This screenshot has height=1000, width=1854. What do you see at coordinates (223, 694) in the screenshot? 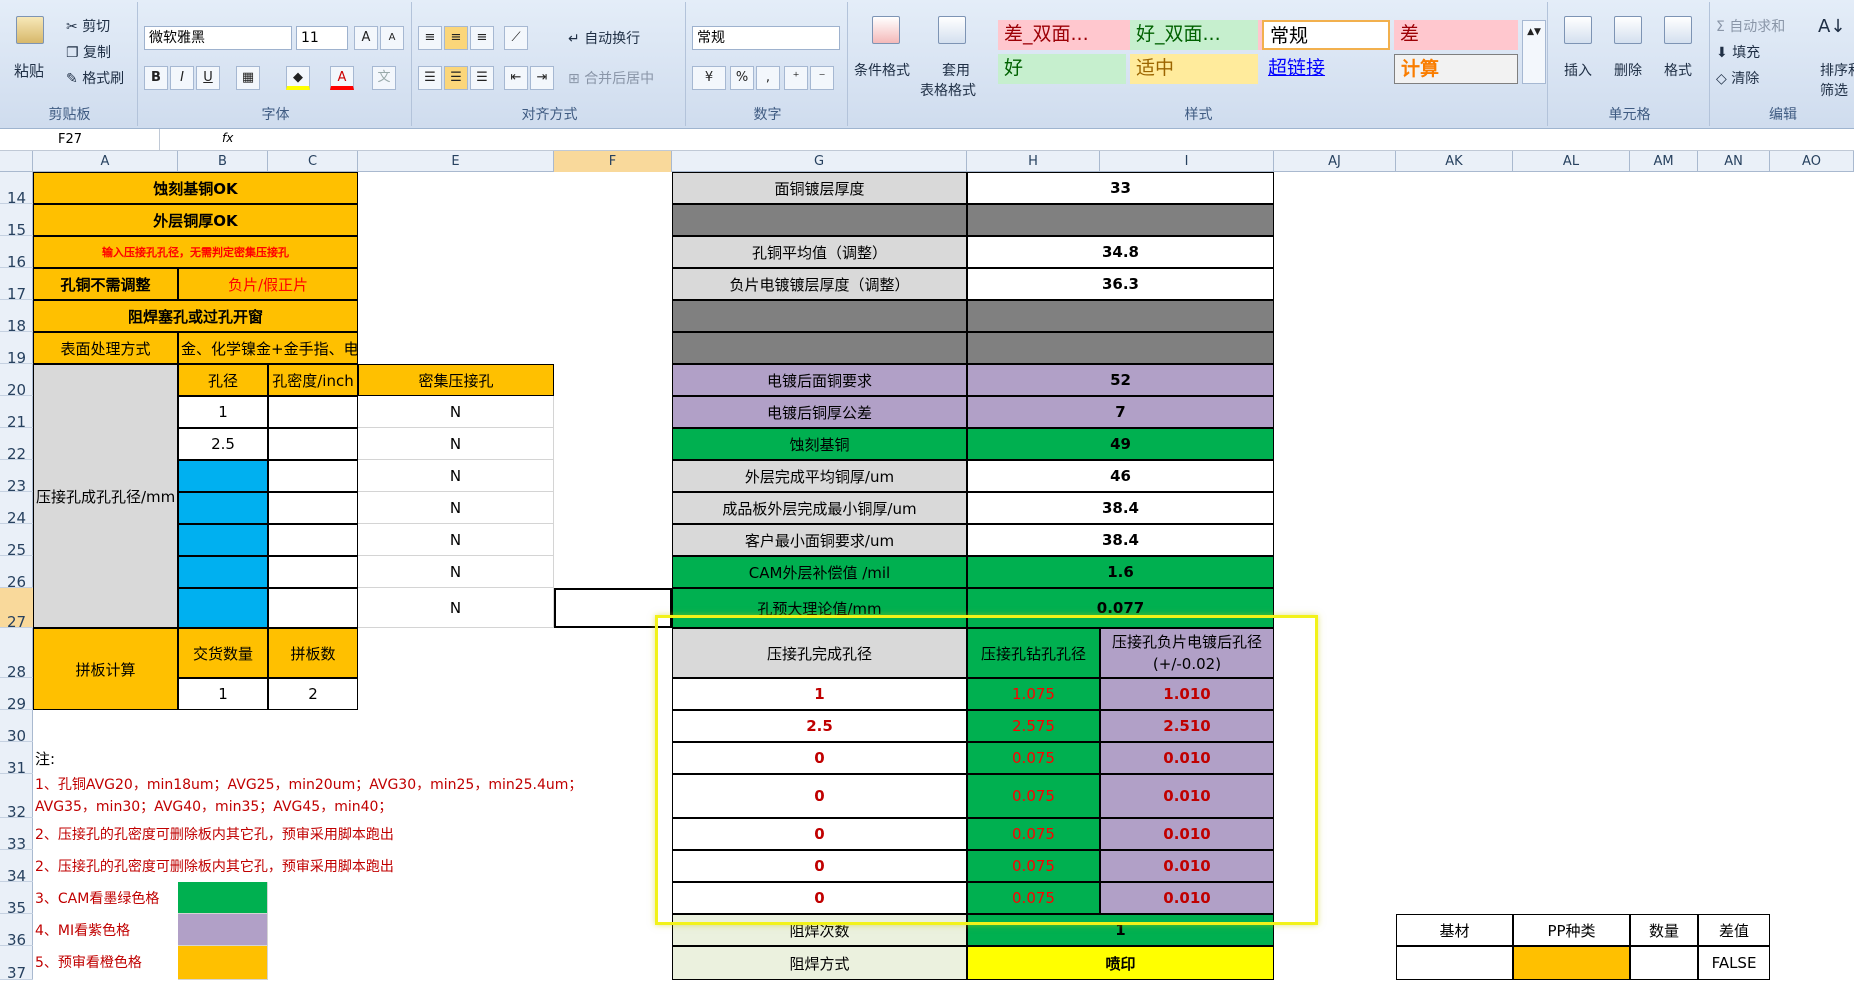
I see `cell-b29: 1` at bounding box center [223, 694].